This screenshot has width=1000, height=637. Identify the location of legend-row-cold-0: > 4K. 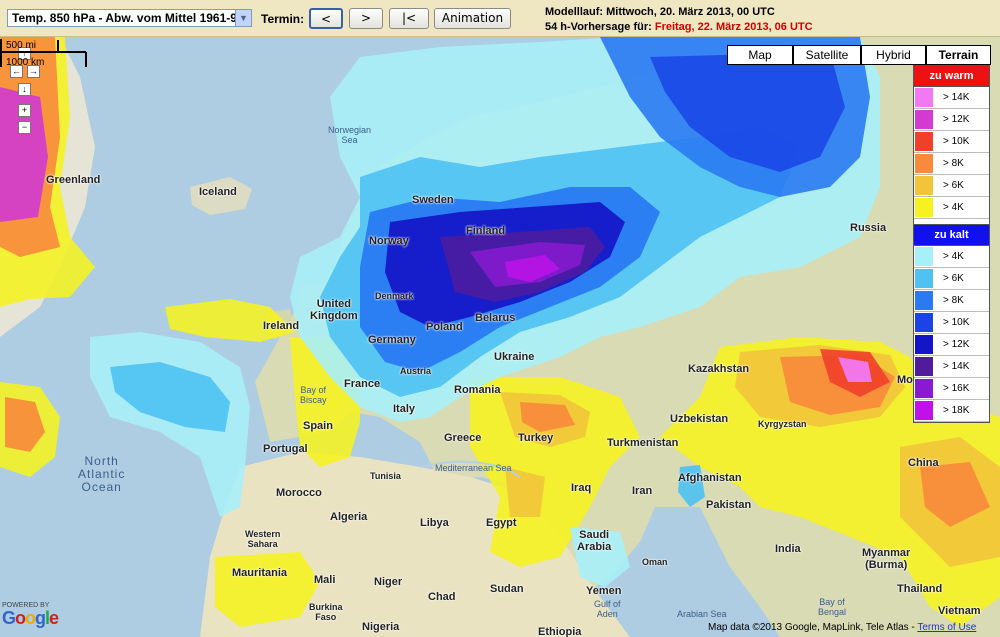
(951, 257).